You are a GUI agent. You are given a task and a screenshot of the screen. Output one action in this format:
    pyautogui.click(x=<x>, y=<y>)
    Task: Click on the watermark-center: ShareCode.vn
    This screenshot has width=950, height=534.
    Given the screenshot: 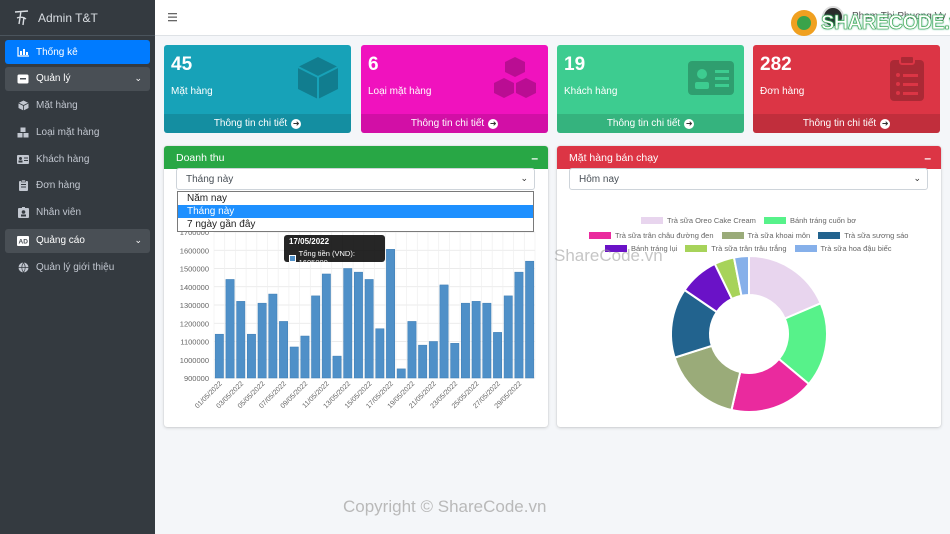 What is the action you would take?
    pyautogui.click(x=608, y=255)
    